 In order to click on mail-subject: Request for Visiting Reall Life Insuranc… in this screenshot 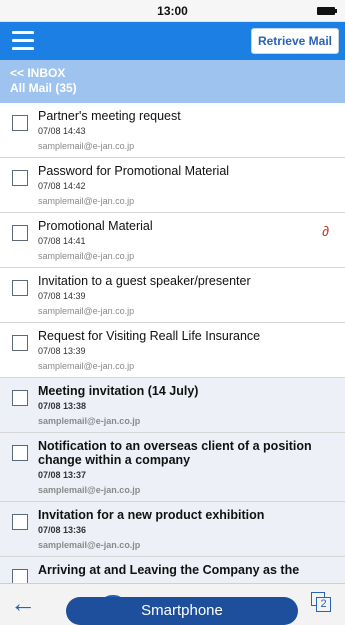, I will do `click(149, 336)`.